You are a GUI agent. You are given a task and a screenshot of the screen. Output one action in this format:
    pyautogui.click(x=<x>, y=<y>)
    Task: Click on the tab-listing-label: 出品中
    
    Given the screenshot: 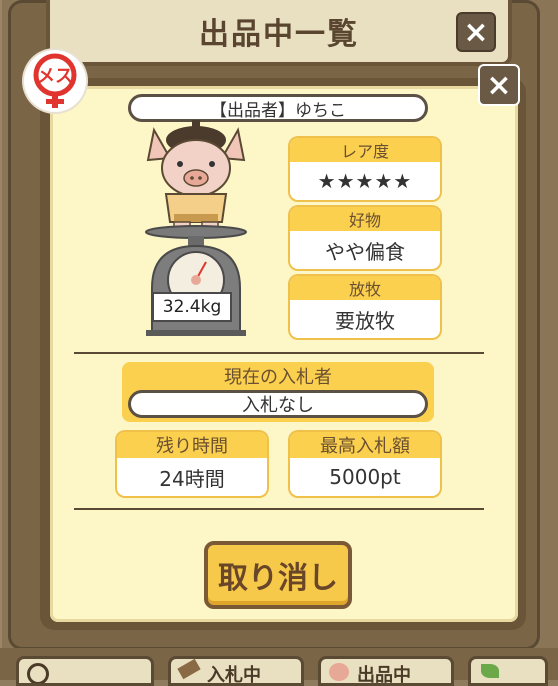 What is the action you would take?
    pyautogui.click(x=384, y=675)
    